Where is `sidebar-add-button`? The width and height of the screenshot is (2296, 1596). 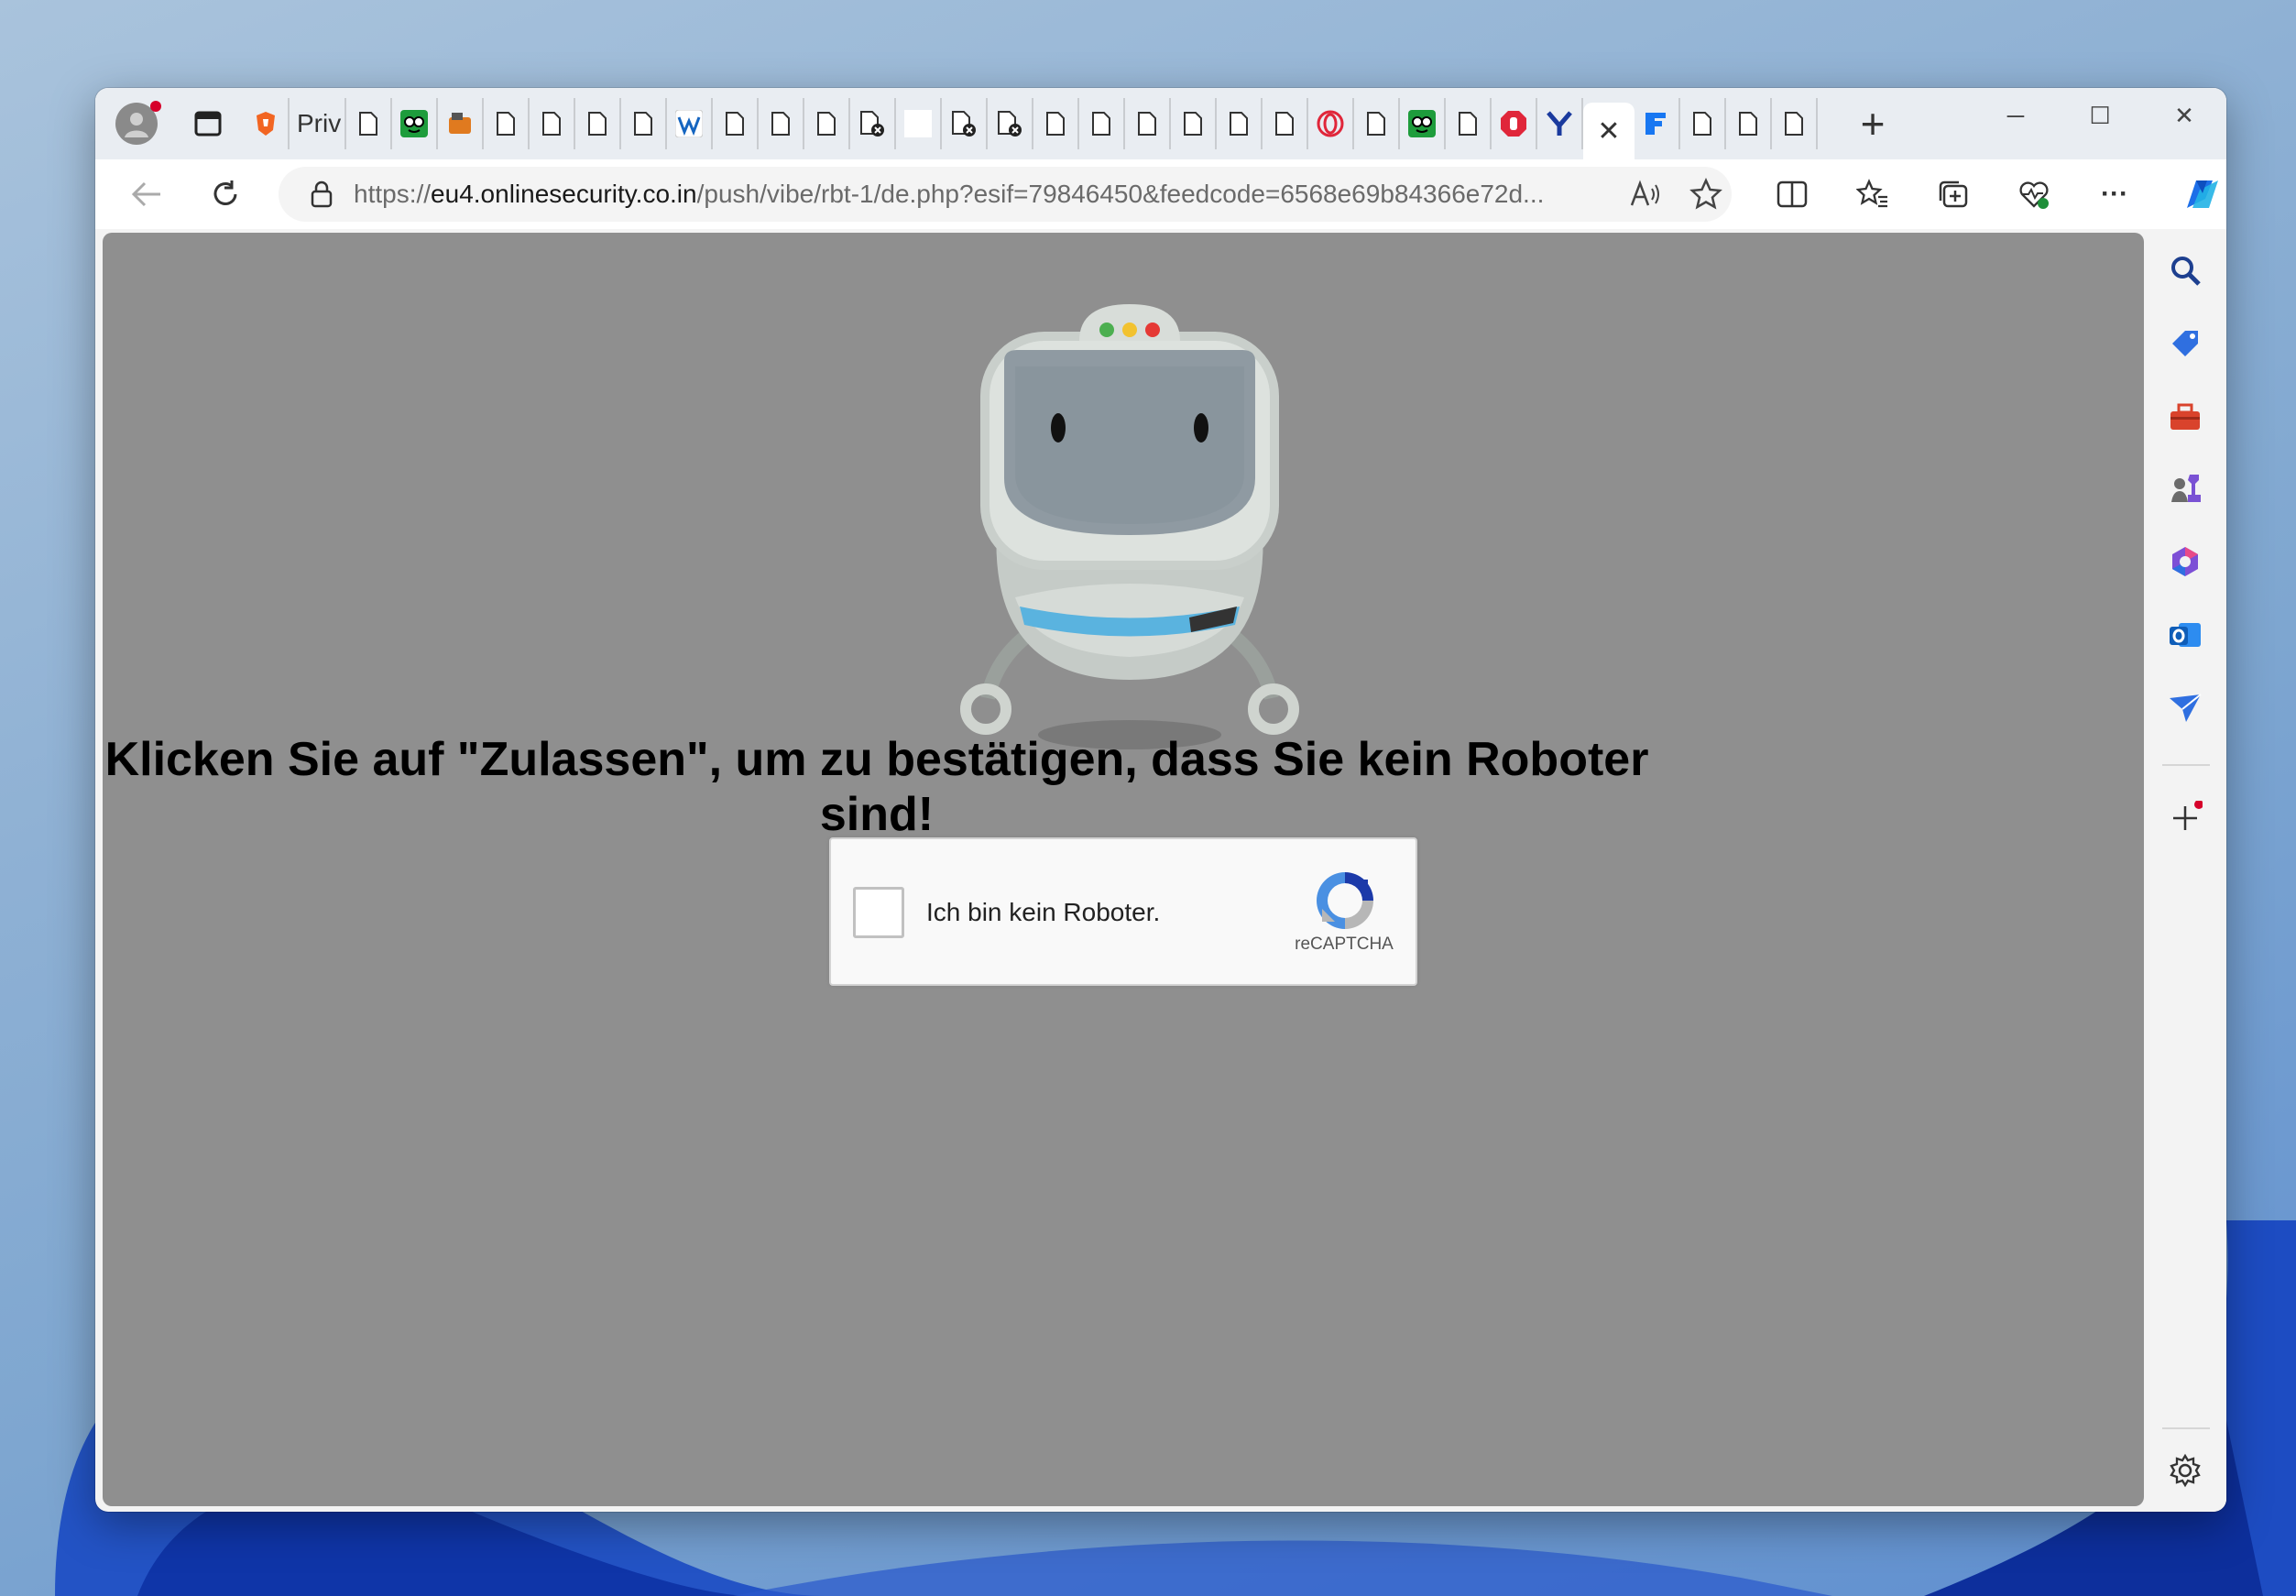
sidebar-add-button is located at coordinates (2185, 818).